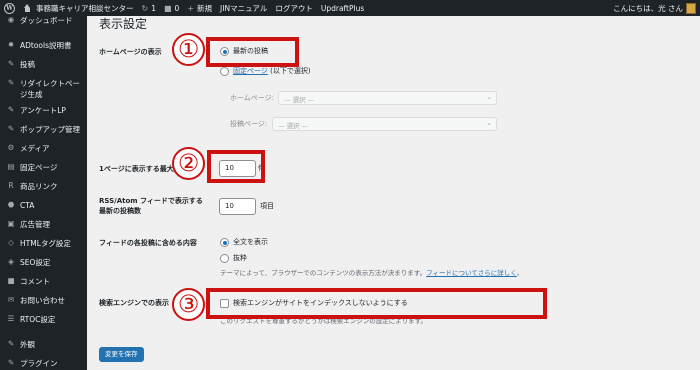 The image size is (700, 370). What do you see at coordinates (151, 206) in the screenshot?
I see `rss-label: RSS/Atom フィードで表示する 最新の投稿数` at bounding box center [151, 206].